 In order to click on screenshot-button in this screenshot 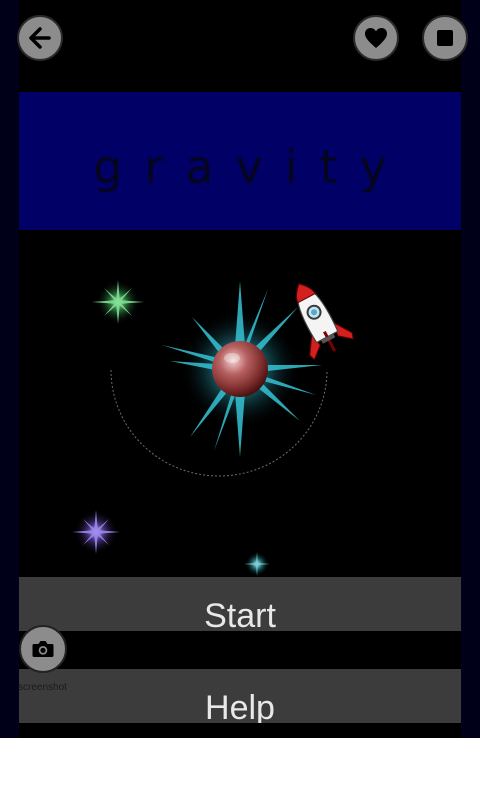, I will do `click(43, 649)`.